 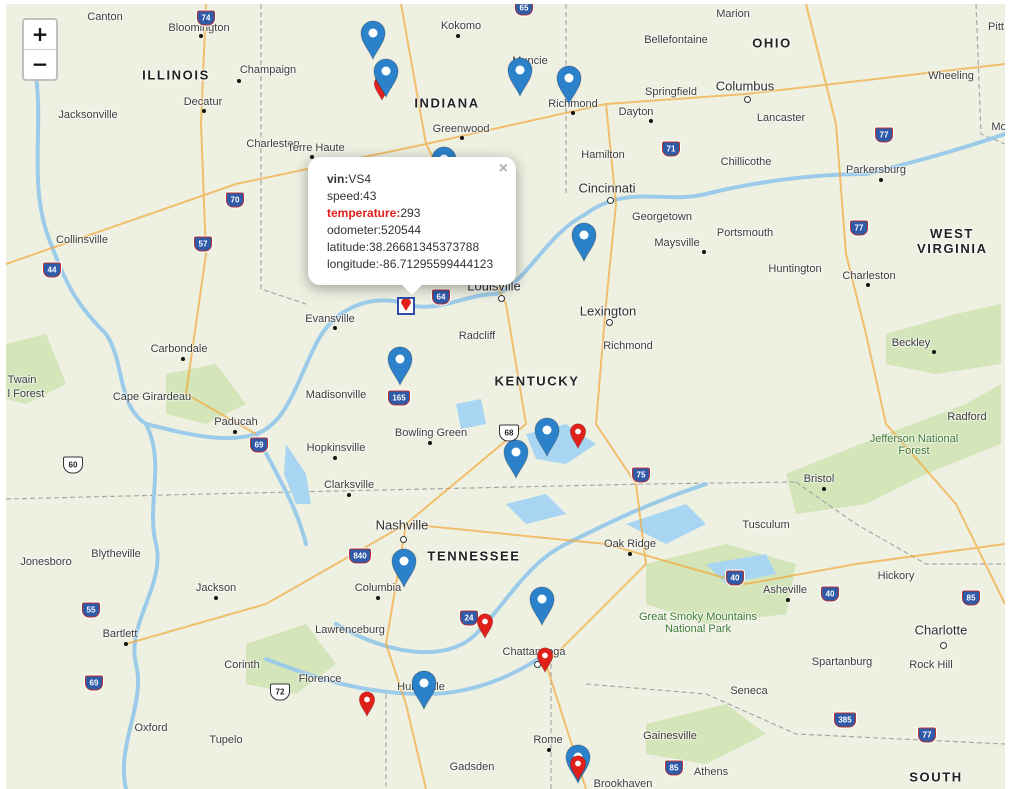 I want to click on popup-field-key: speed:, so click(x=345, y=196).